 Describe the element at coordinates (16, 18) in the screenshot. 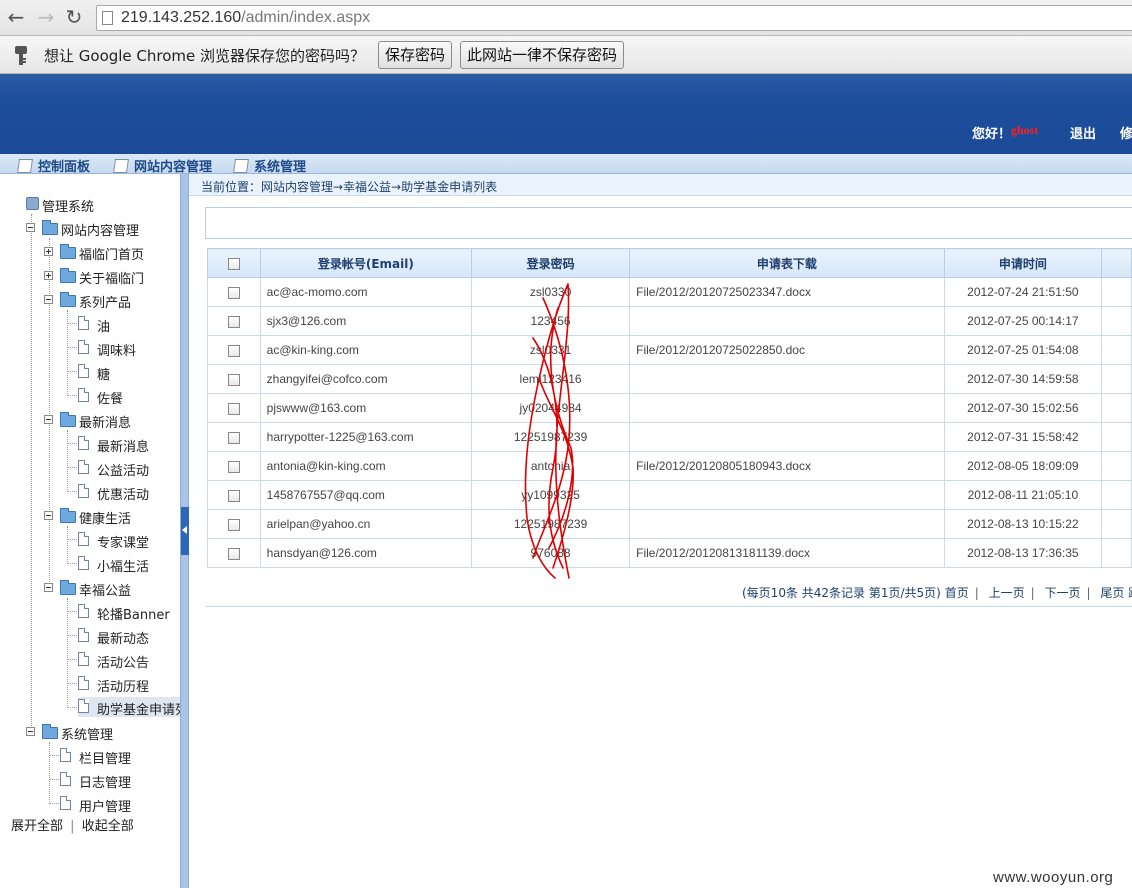

I see `back-icon: ←` at that location.